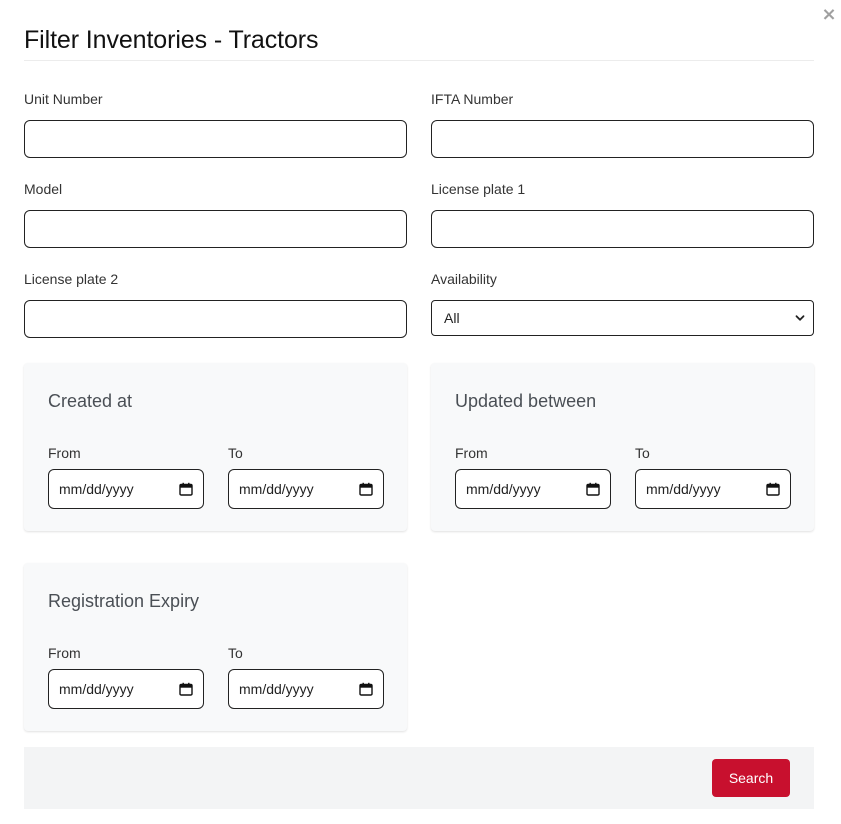  I want to click on dialog-footer: Search, so click(419, 778).